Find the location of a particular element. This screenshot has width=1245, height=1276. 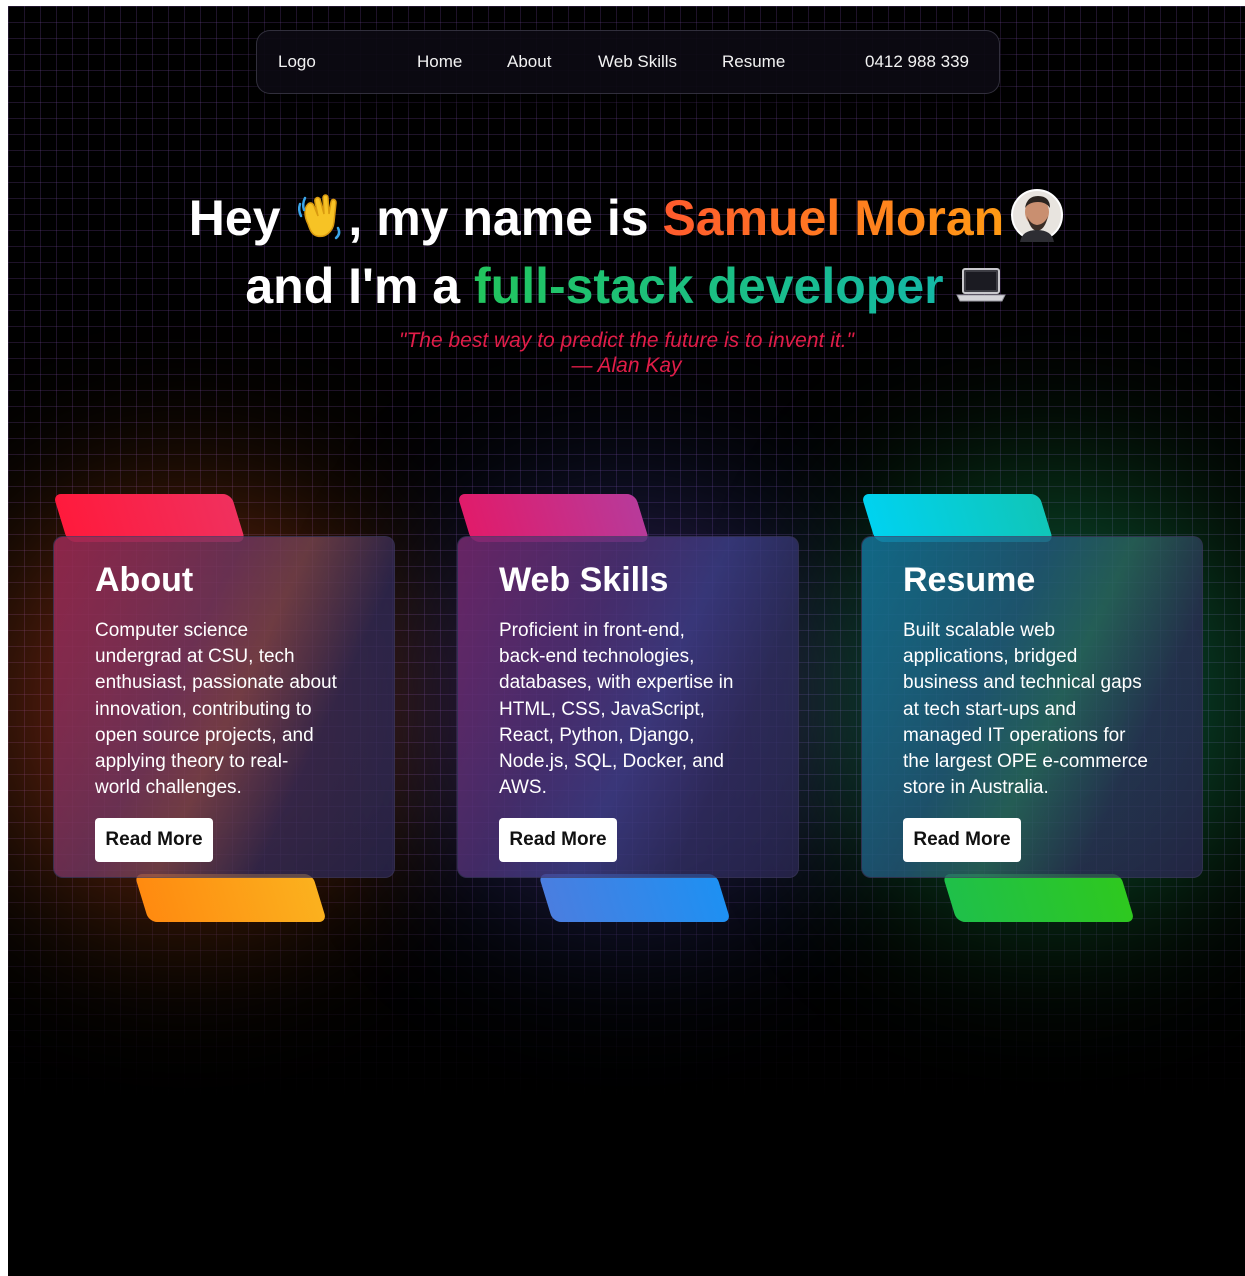

nav-link-resume: Resume is located at coordinates (753, 62).